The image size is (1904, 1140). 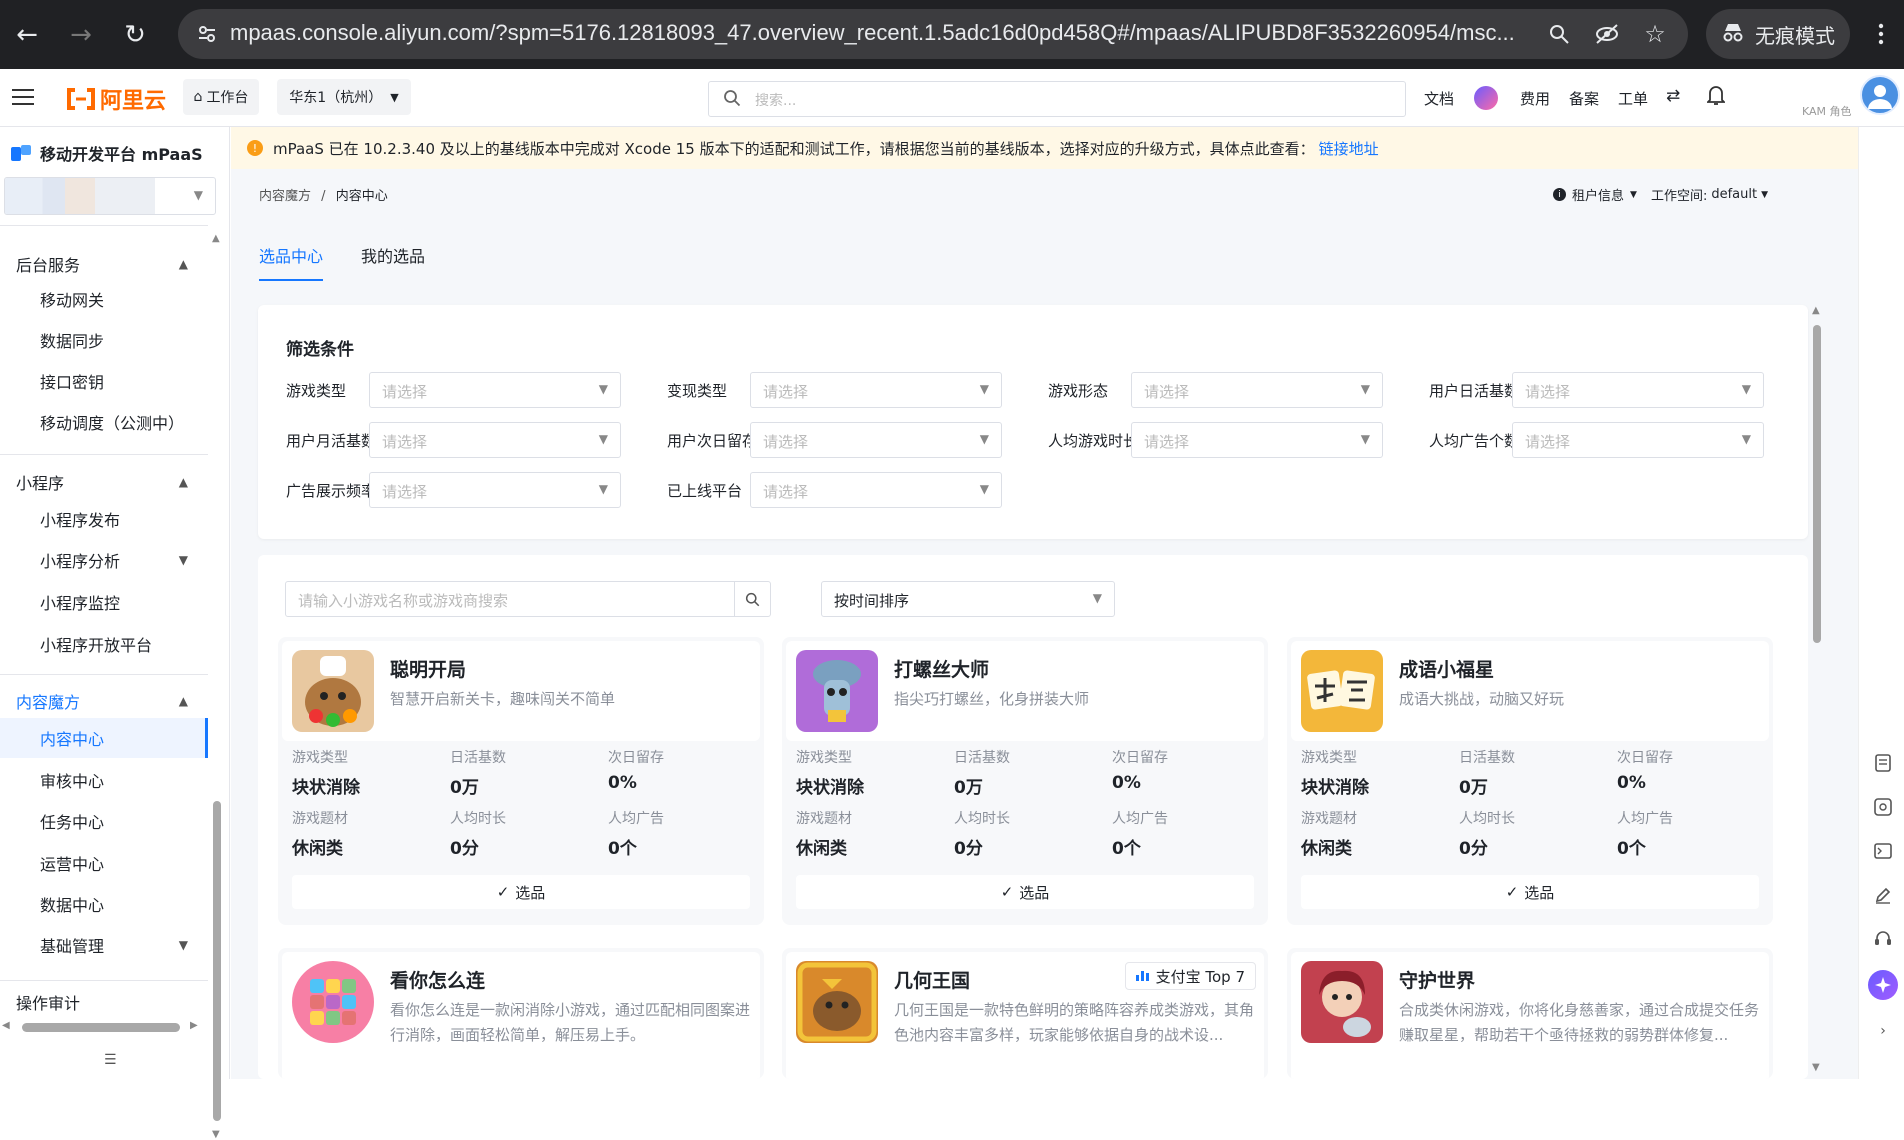 I want to click on sidebar-group-miniprogram: 小程序 ▲, so click(x=104, y=482).